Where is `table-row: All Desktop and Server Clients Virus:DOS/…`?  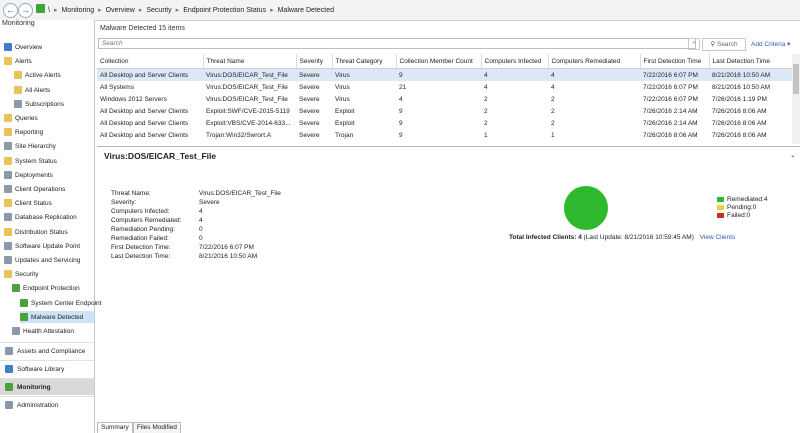 table-row: All Desktop and Server Clients Virus:DOS/… is located at coordinates (444, 74).